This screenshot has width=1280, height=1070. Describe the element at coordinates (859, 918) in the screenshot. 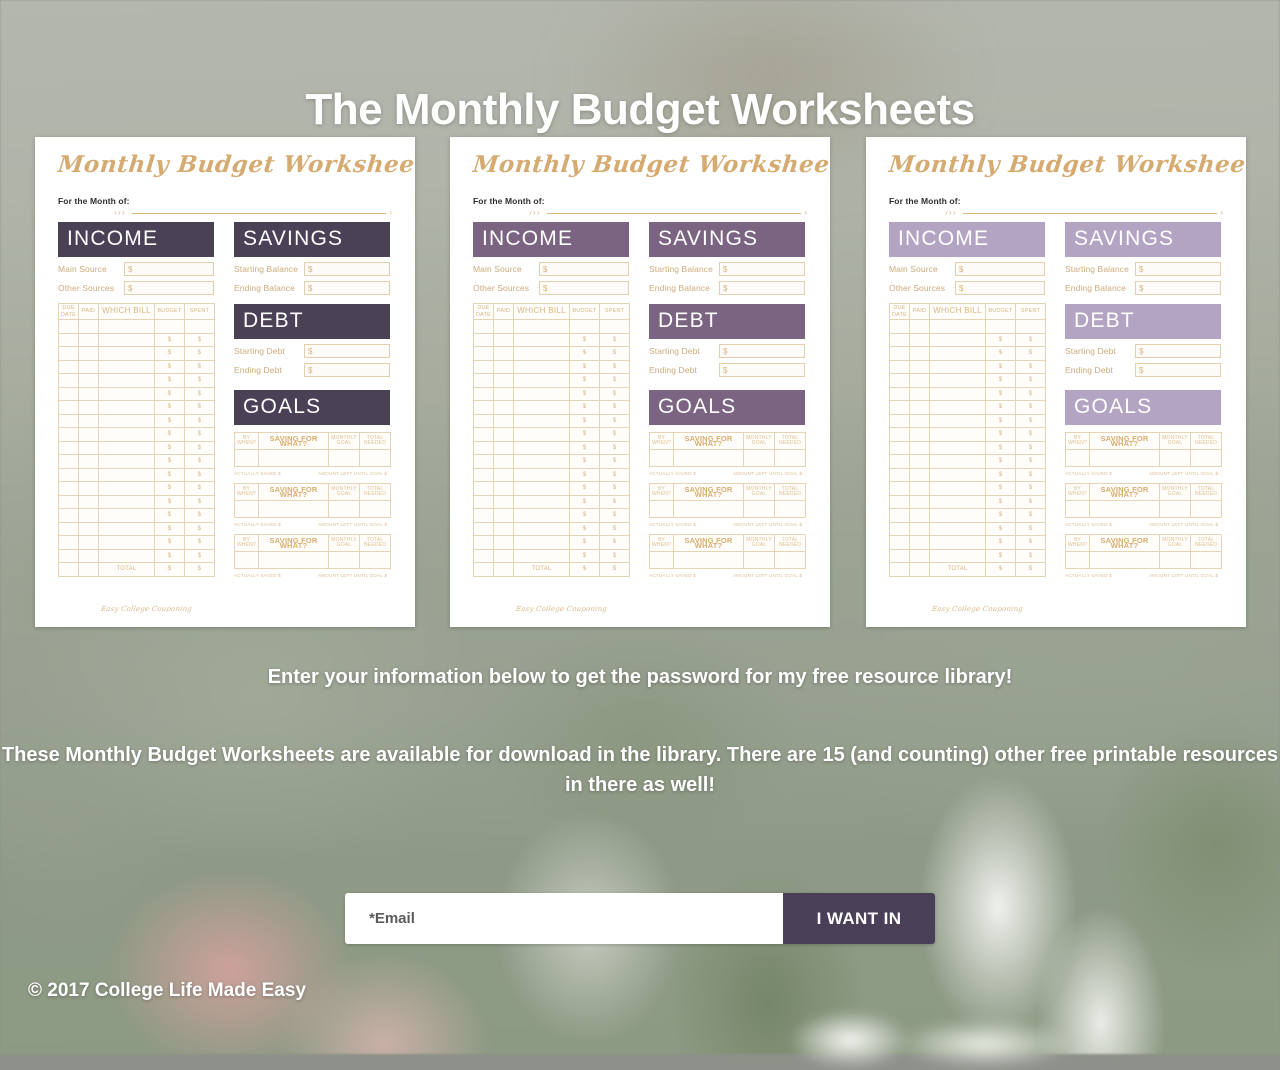

I see `submit-button: I WANT IN` at that location.